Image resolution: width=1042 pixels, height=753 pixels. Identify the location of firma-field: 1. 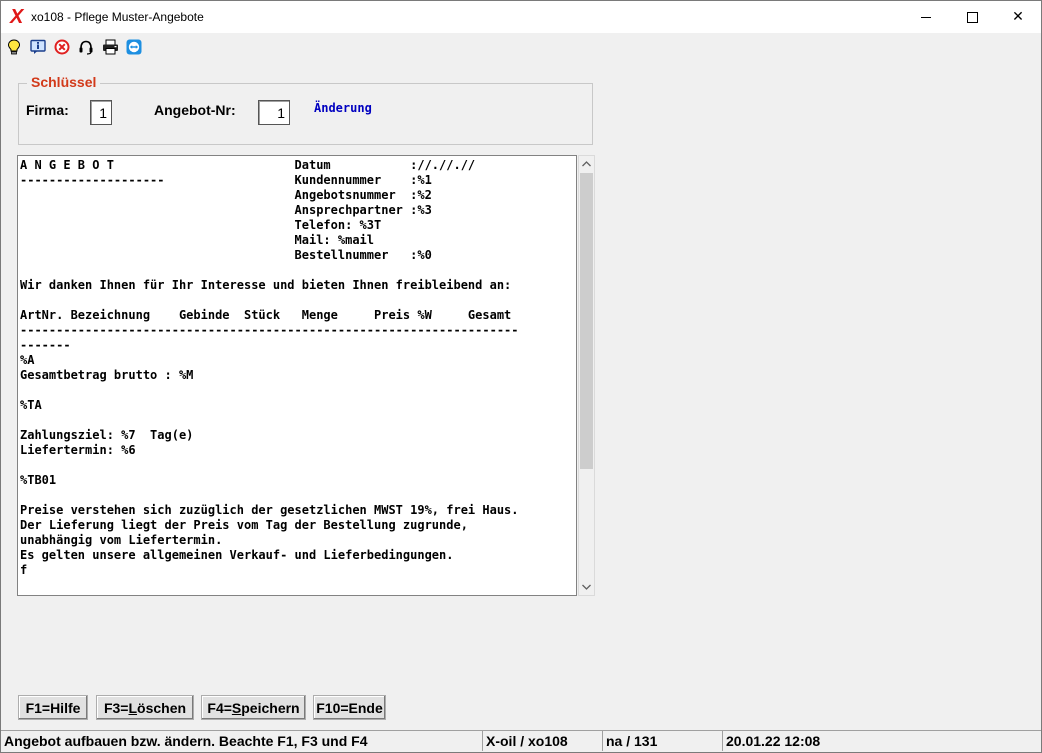
(101, 112).